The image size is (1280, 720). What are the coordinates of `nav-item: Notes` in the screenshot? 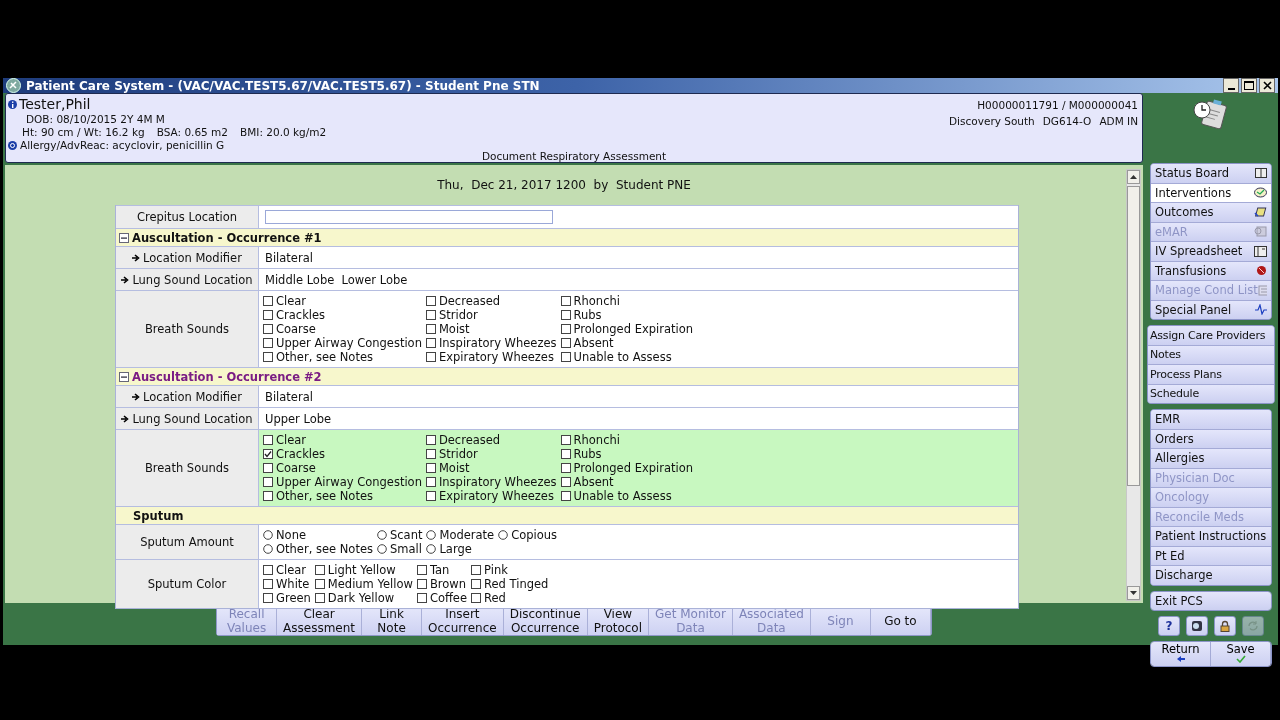 It's located at (1211, 355).